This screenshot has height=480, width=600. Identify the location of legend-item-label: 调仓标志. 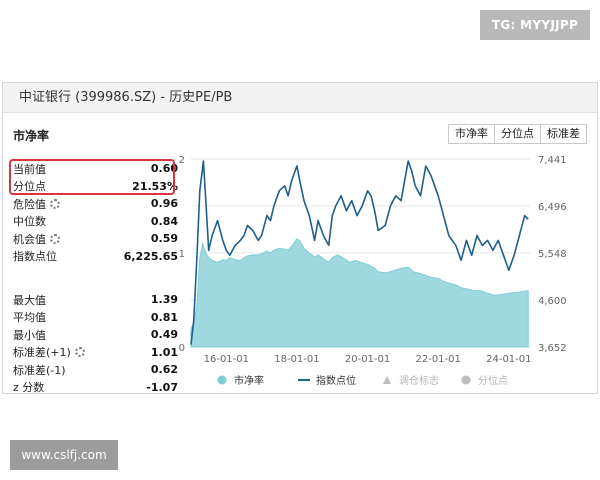
(419, 380).